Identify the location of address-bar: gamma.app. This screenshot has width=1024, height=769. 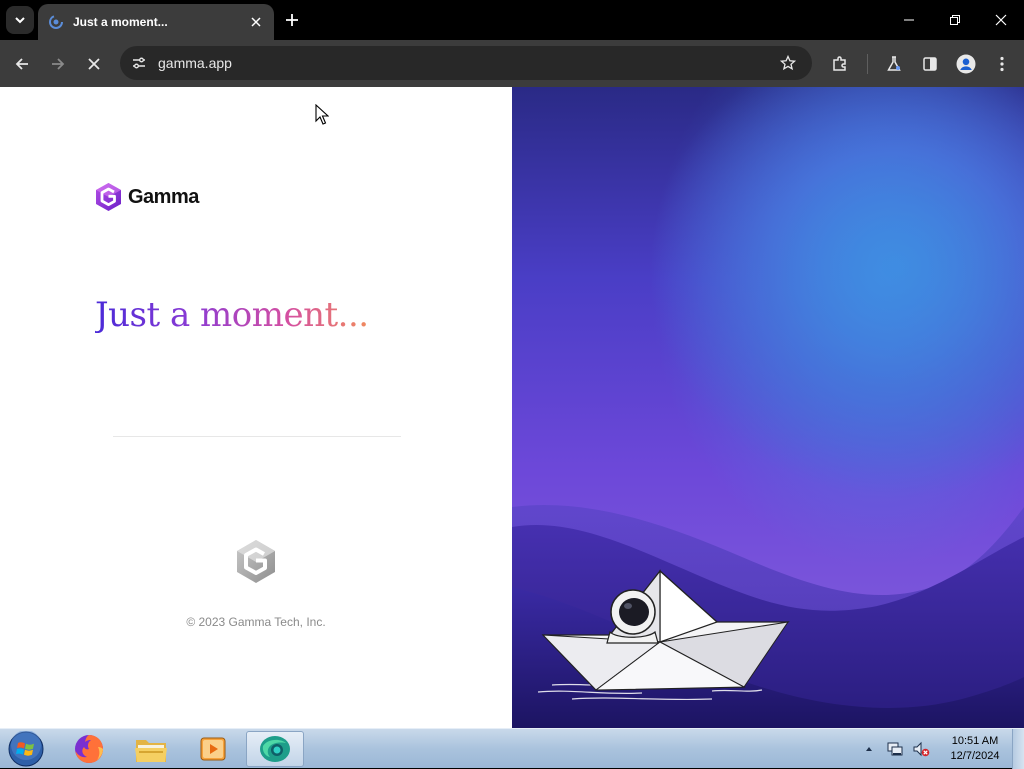
(466, 63).